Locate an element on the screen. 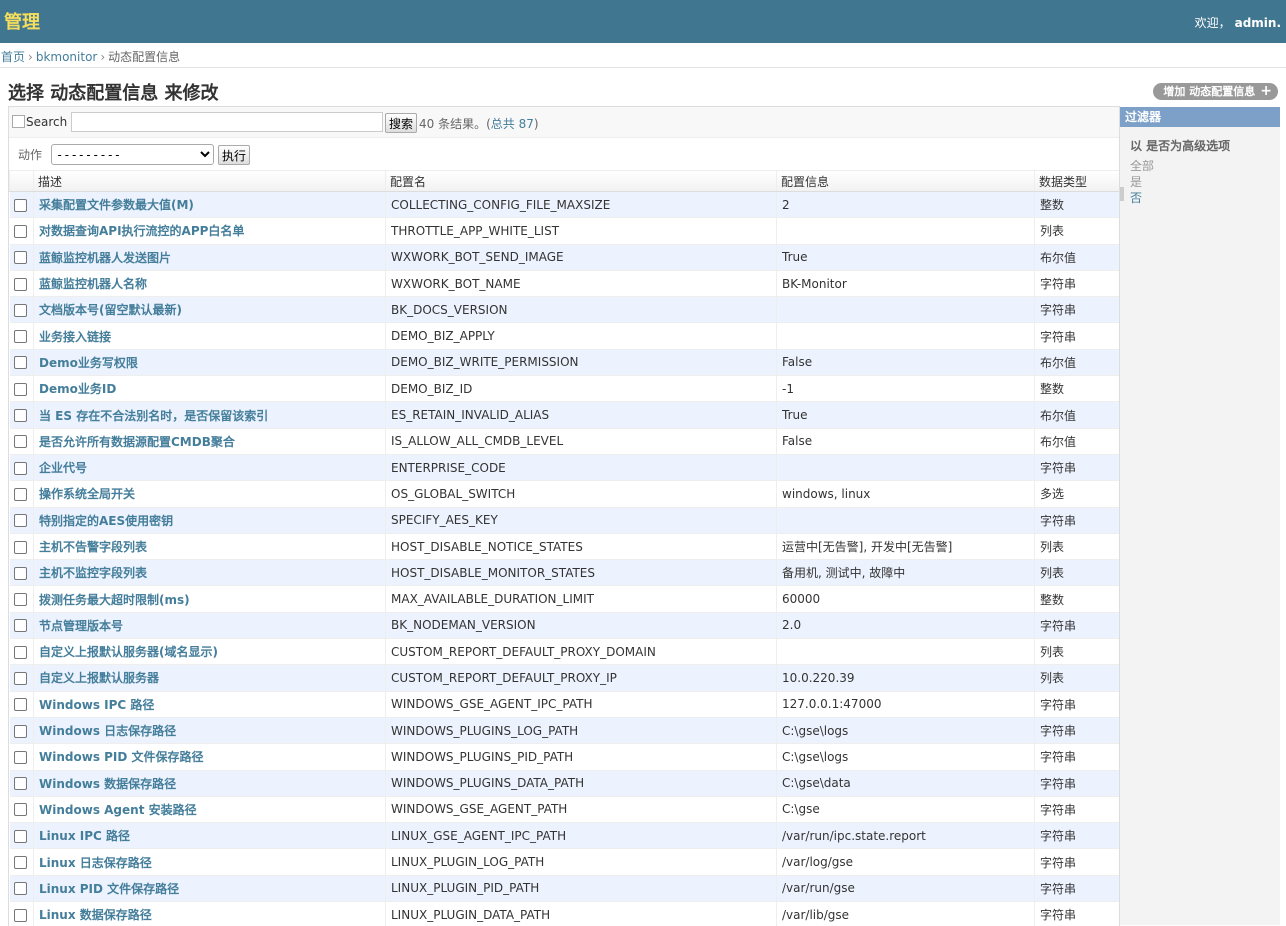 This screenshot has height=926, width=1286. row-desc-link: 自定义上报默认服务器(域名显示) is located at coordinates (128, 652).